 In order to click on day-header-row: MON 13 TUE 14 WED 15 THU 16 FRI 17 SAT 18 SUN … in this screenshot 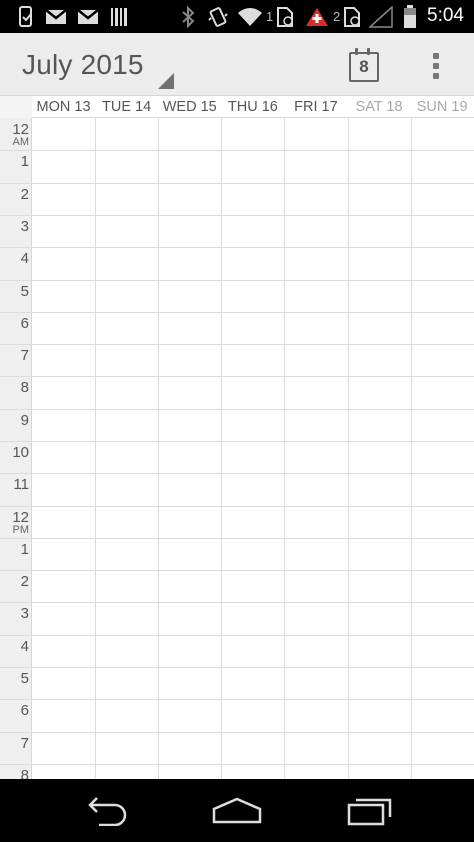, I will do `click(237, 107)`.